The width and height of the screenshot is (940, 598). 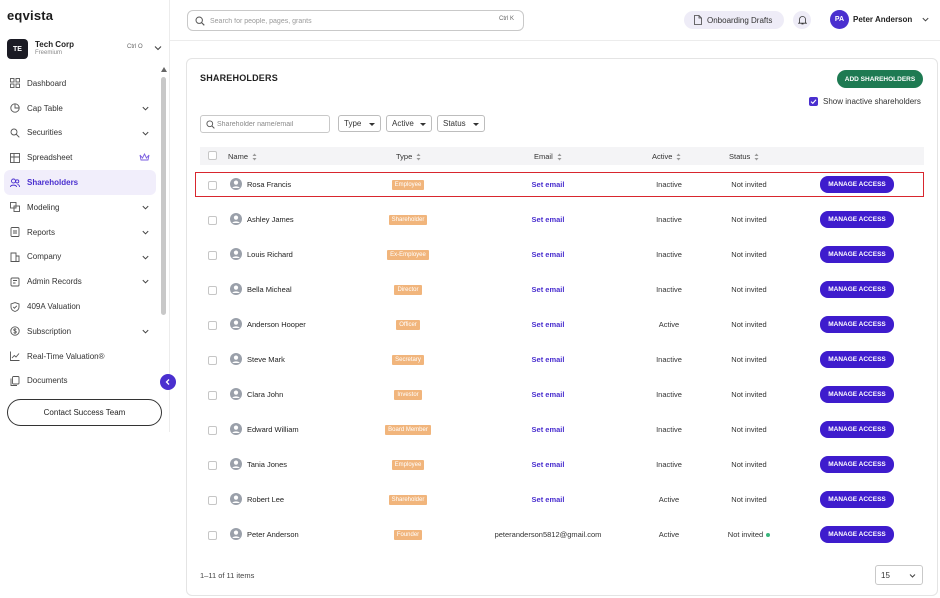 What do you see at coordinates (662, 156) in the screenshot?
I see `column-header-label: Active` at bounding box center [662, 156].